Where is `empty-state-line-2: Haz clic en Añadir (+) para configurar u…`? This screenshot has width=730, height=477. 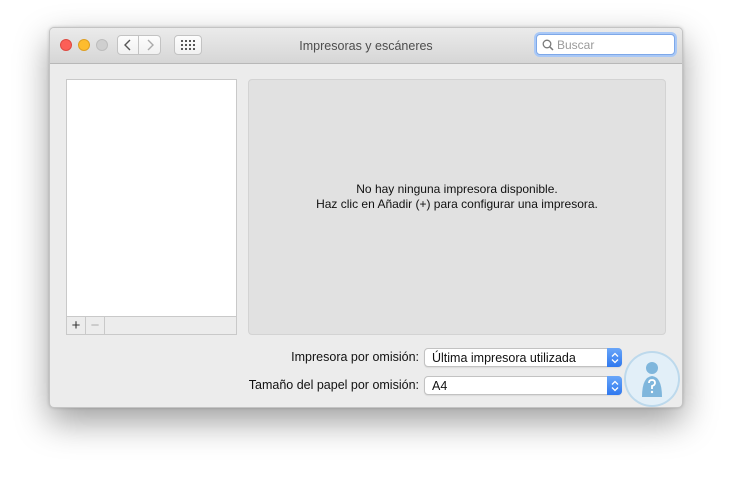
empty-state-line-2: Haz clic en Añadir (+) para configurar u… is located at coordinates (457, 204).